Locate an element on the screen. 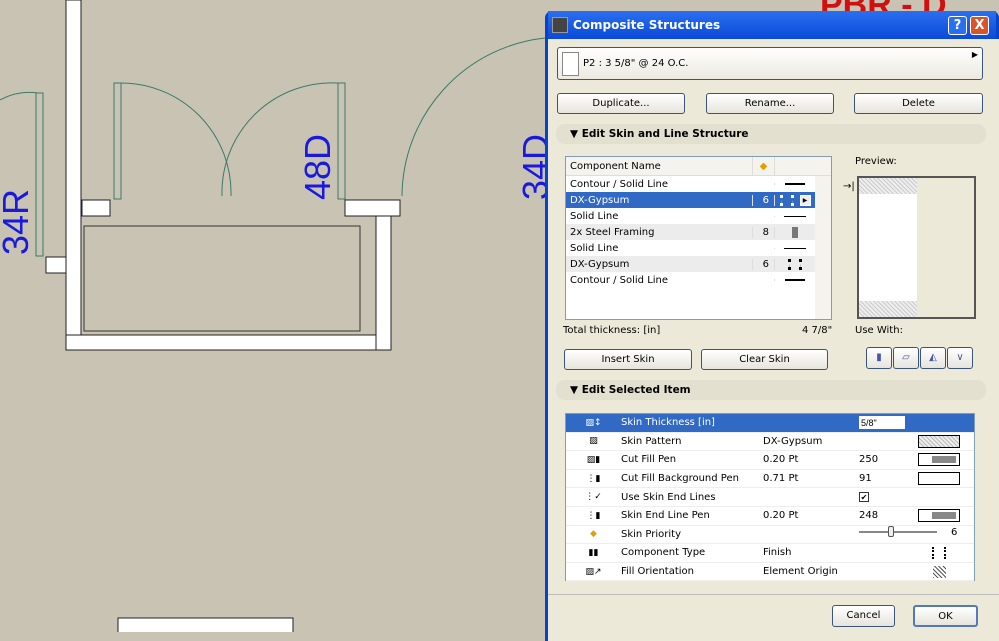  help-button: ? is located at coordinates (957, 25).